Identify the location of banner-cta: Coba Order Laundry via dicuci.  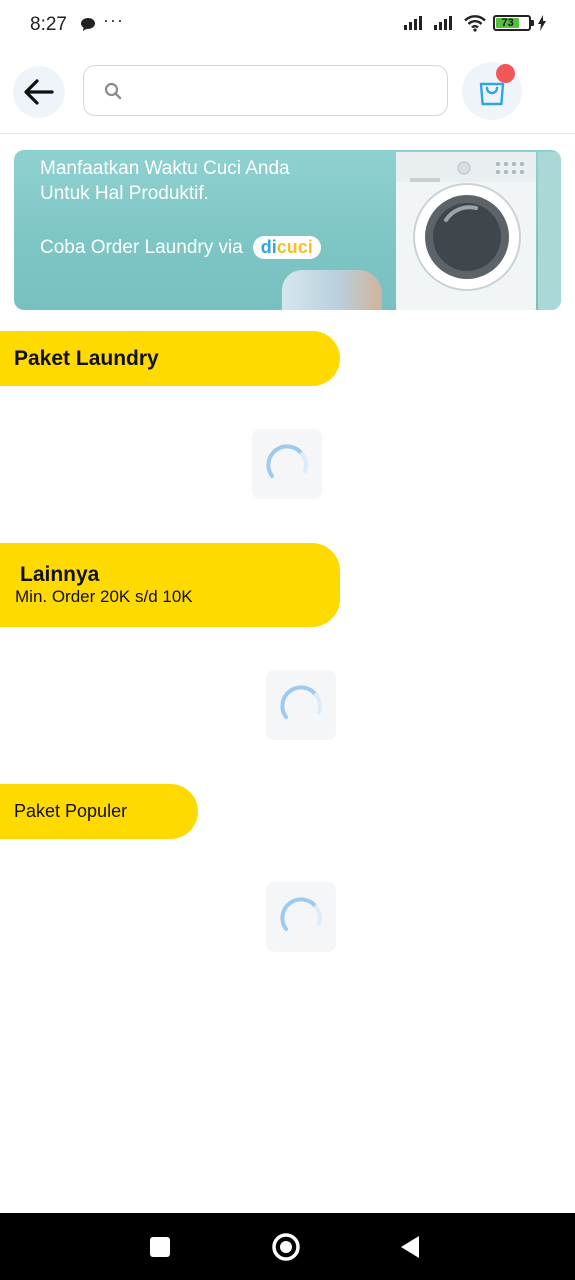
(180, 247).